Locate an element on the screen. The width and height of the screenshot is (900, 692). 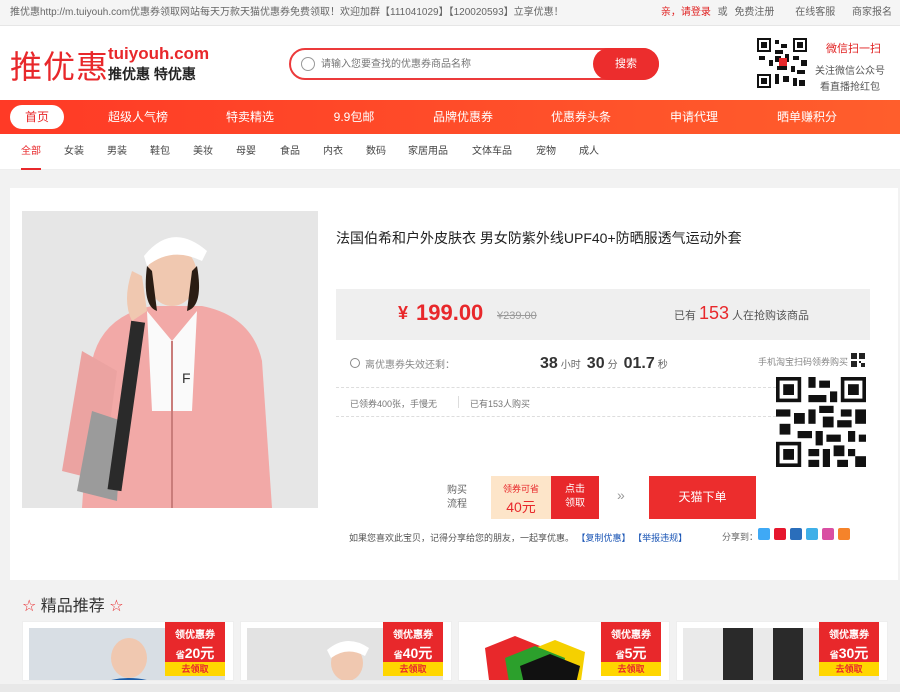
wechat-live-label: 看直播抢红包 is located at coordinates (850, 87).